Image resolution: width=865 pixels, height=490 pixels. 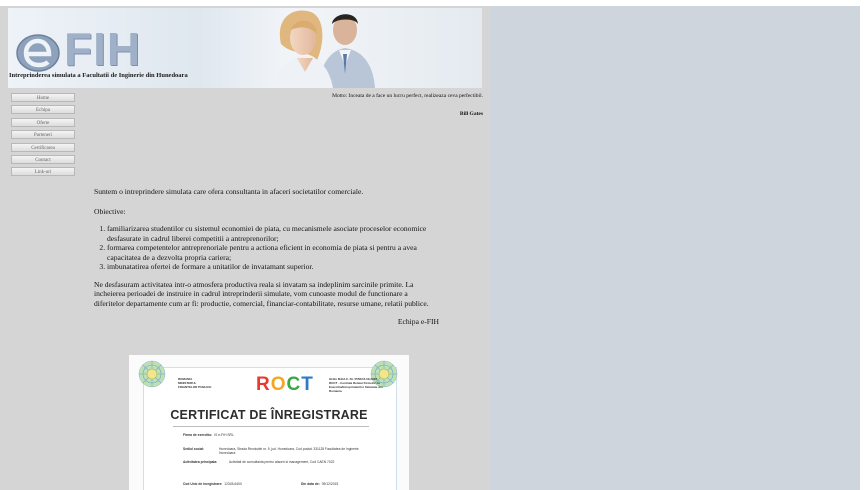 I want to click on sediu-label-text: Sediul social:, so click(x=194, y=449).